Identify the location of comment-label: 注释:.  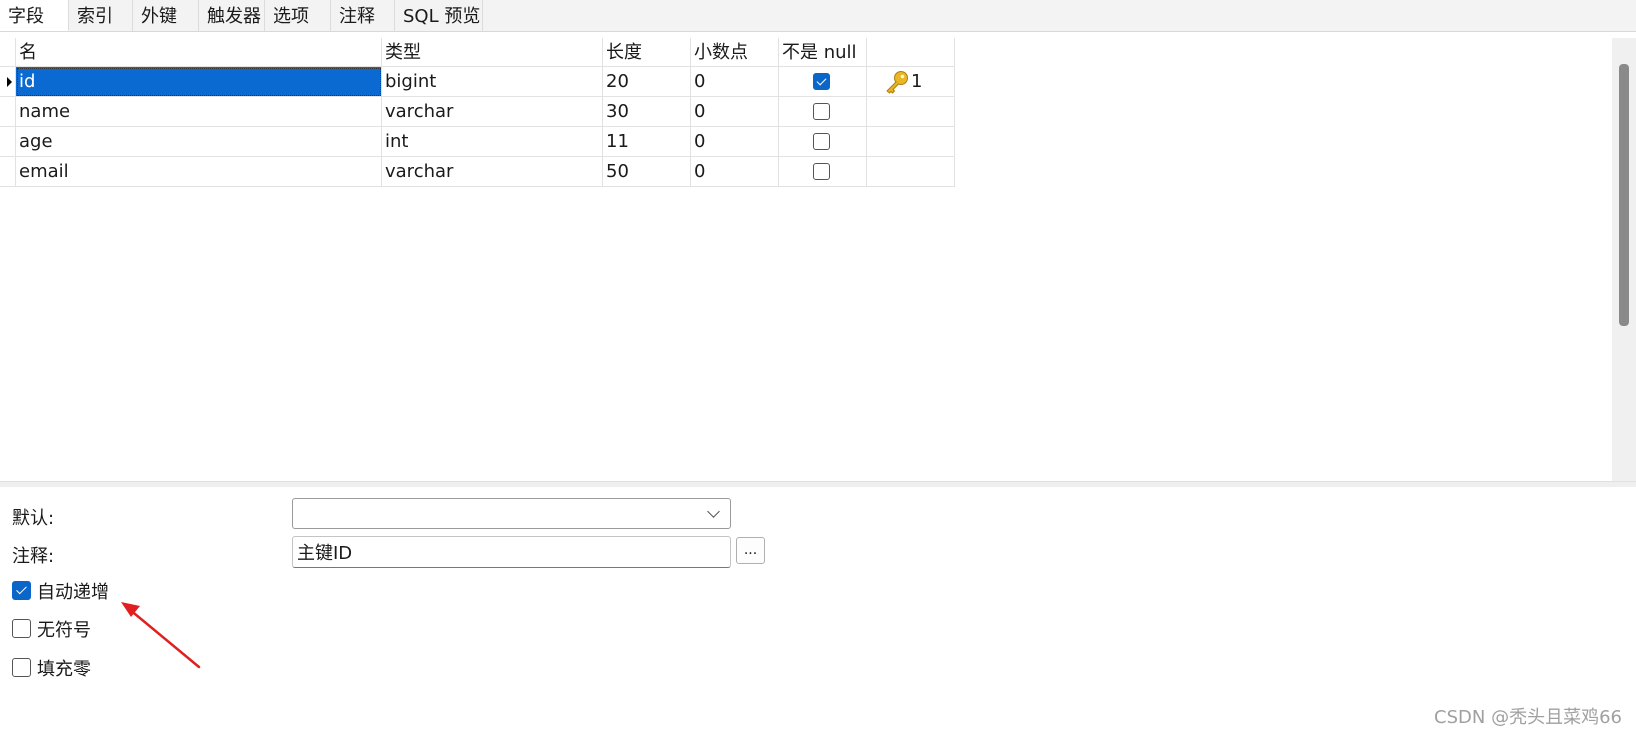
(33, 556).